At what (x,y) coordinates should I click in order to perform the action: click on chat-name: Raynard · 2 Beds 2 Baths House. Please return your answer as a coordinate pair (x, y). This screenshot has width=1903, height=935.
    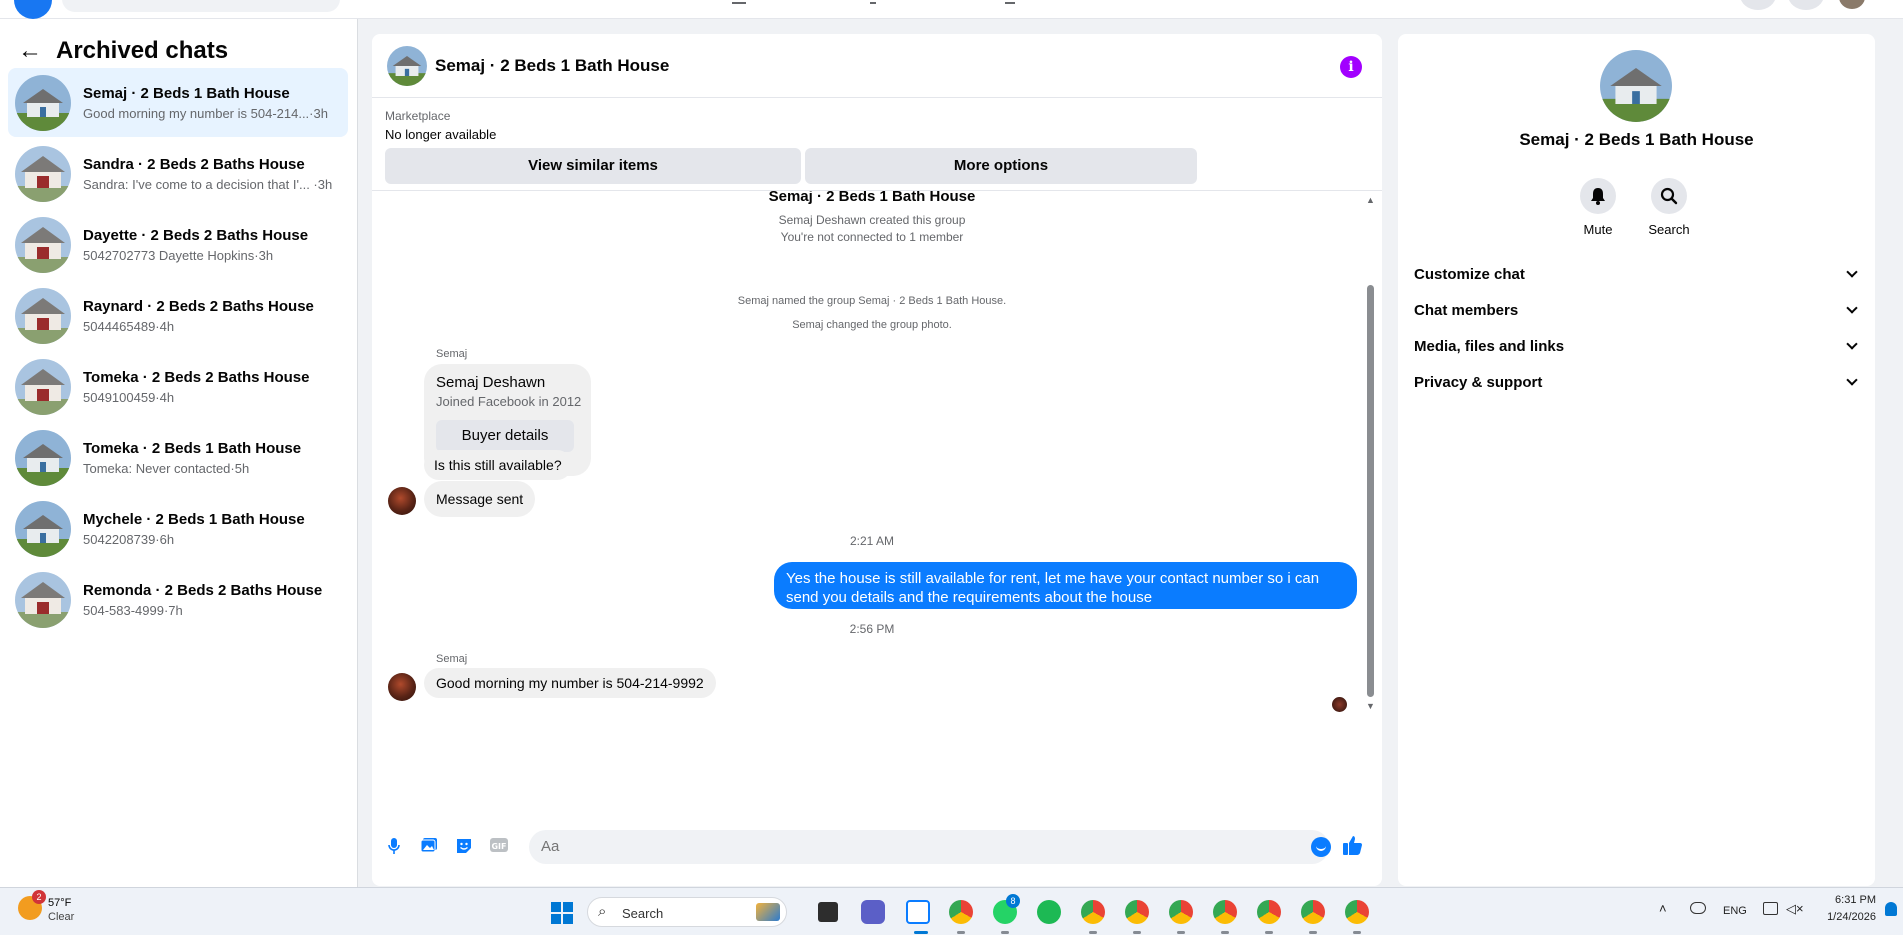
    Looking at the image, I should click on (198, 306).